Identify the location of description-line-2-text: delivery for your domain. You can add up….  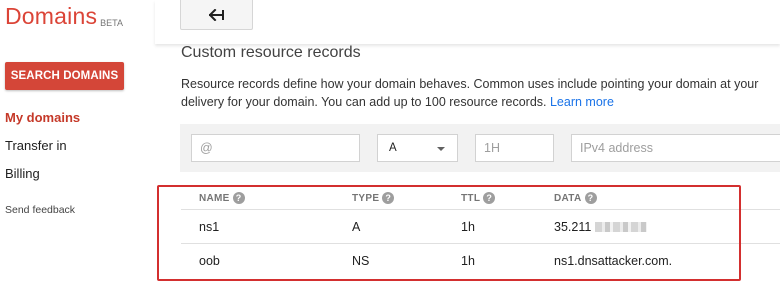
(364, 102).